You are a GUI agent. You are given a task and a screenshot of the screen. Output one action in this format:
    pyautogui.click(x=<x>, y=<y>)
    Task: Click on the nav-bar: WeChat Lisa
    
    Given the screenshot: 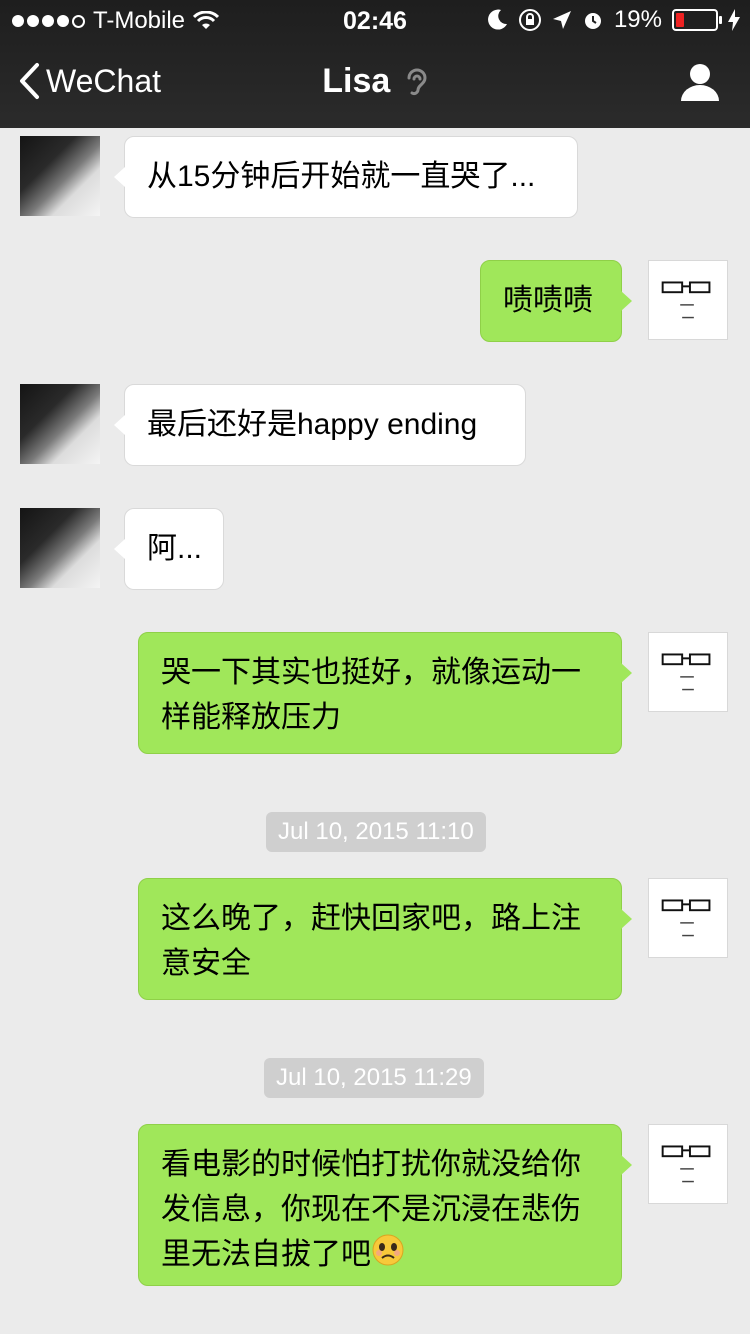 What is the action you would take?
    pyautogui.click(x=375, y=84)
    